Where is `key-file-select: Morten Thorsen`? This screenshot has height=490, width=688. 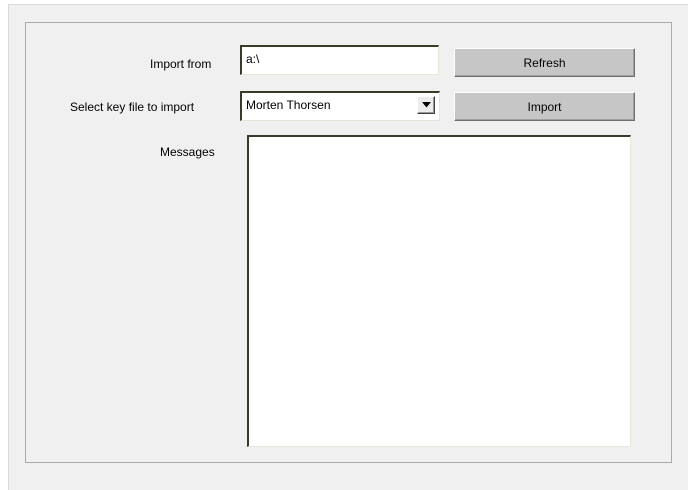
key-file-select: Morten Thorsen is located at coordinates (340, 106).